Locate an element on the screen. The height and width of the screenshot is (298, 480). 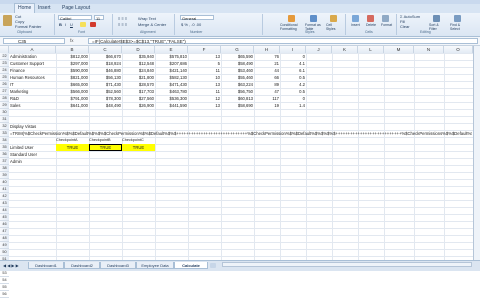
value-cell: $46,880 is located at coordinates (105, 70).